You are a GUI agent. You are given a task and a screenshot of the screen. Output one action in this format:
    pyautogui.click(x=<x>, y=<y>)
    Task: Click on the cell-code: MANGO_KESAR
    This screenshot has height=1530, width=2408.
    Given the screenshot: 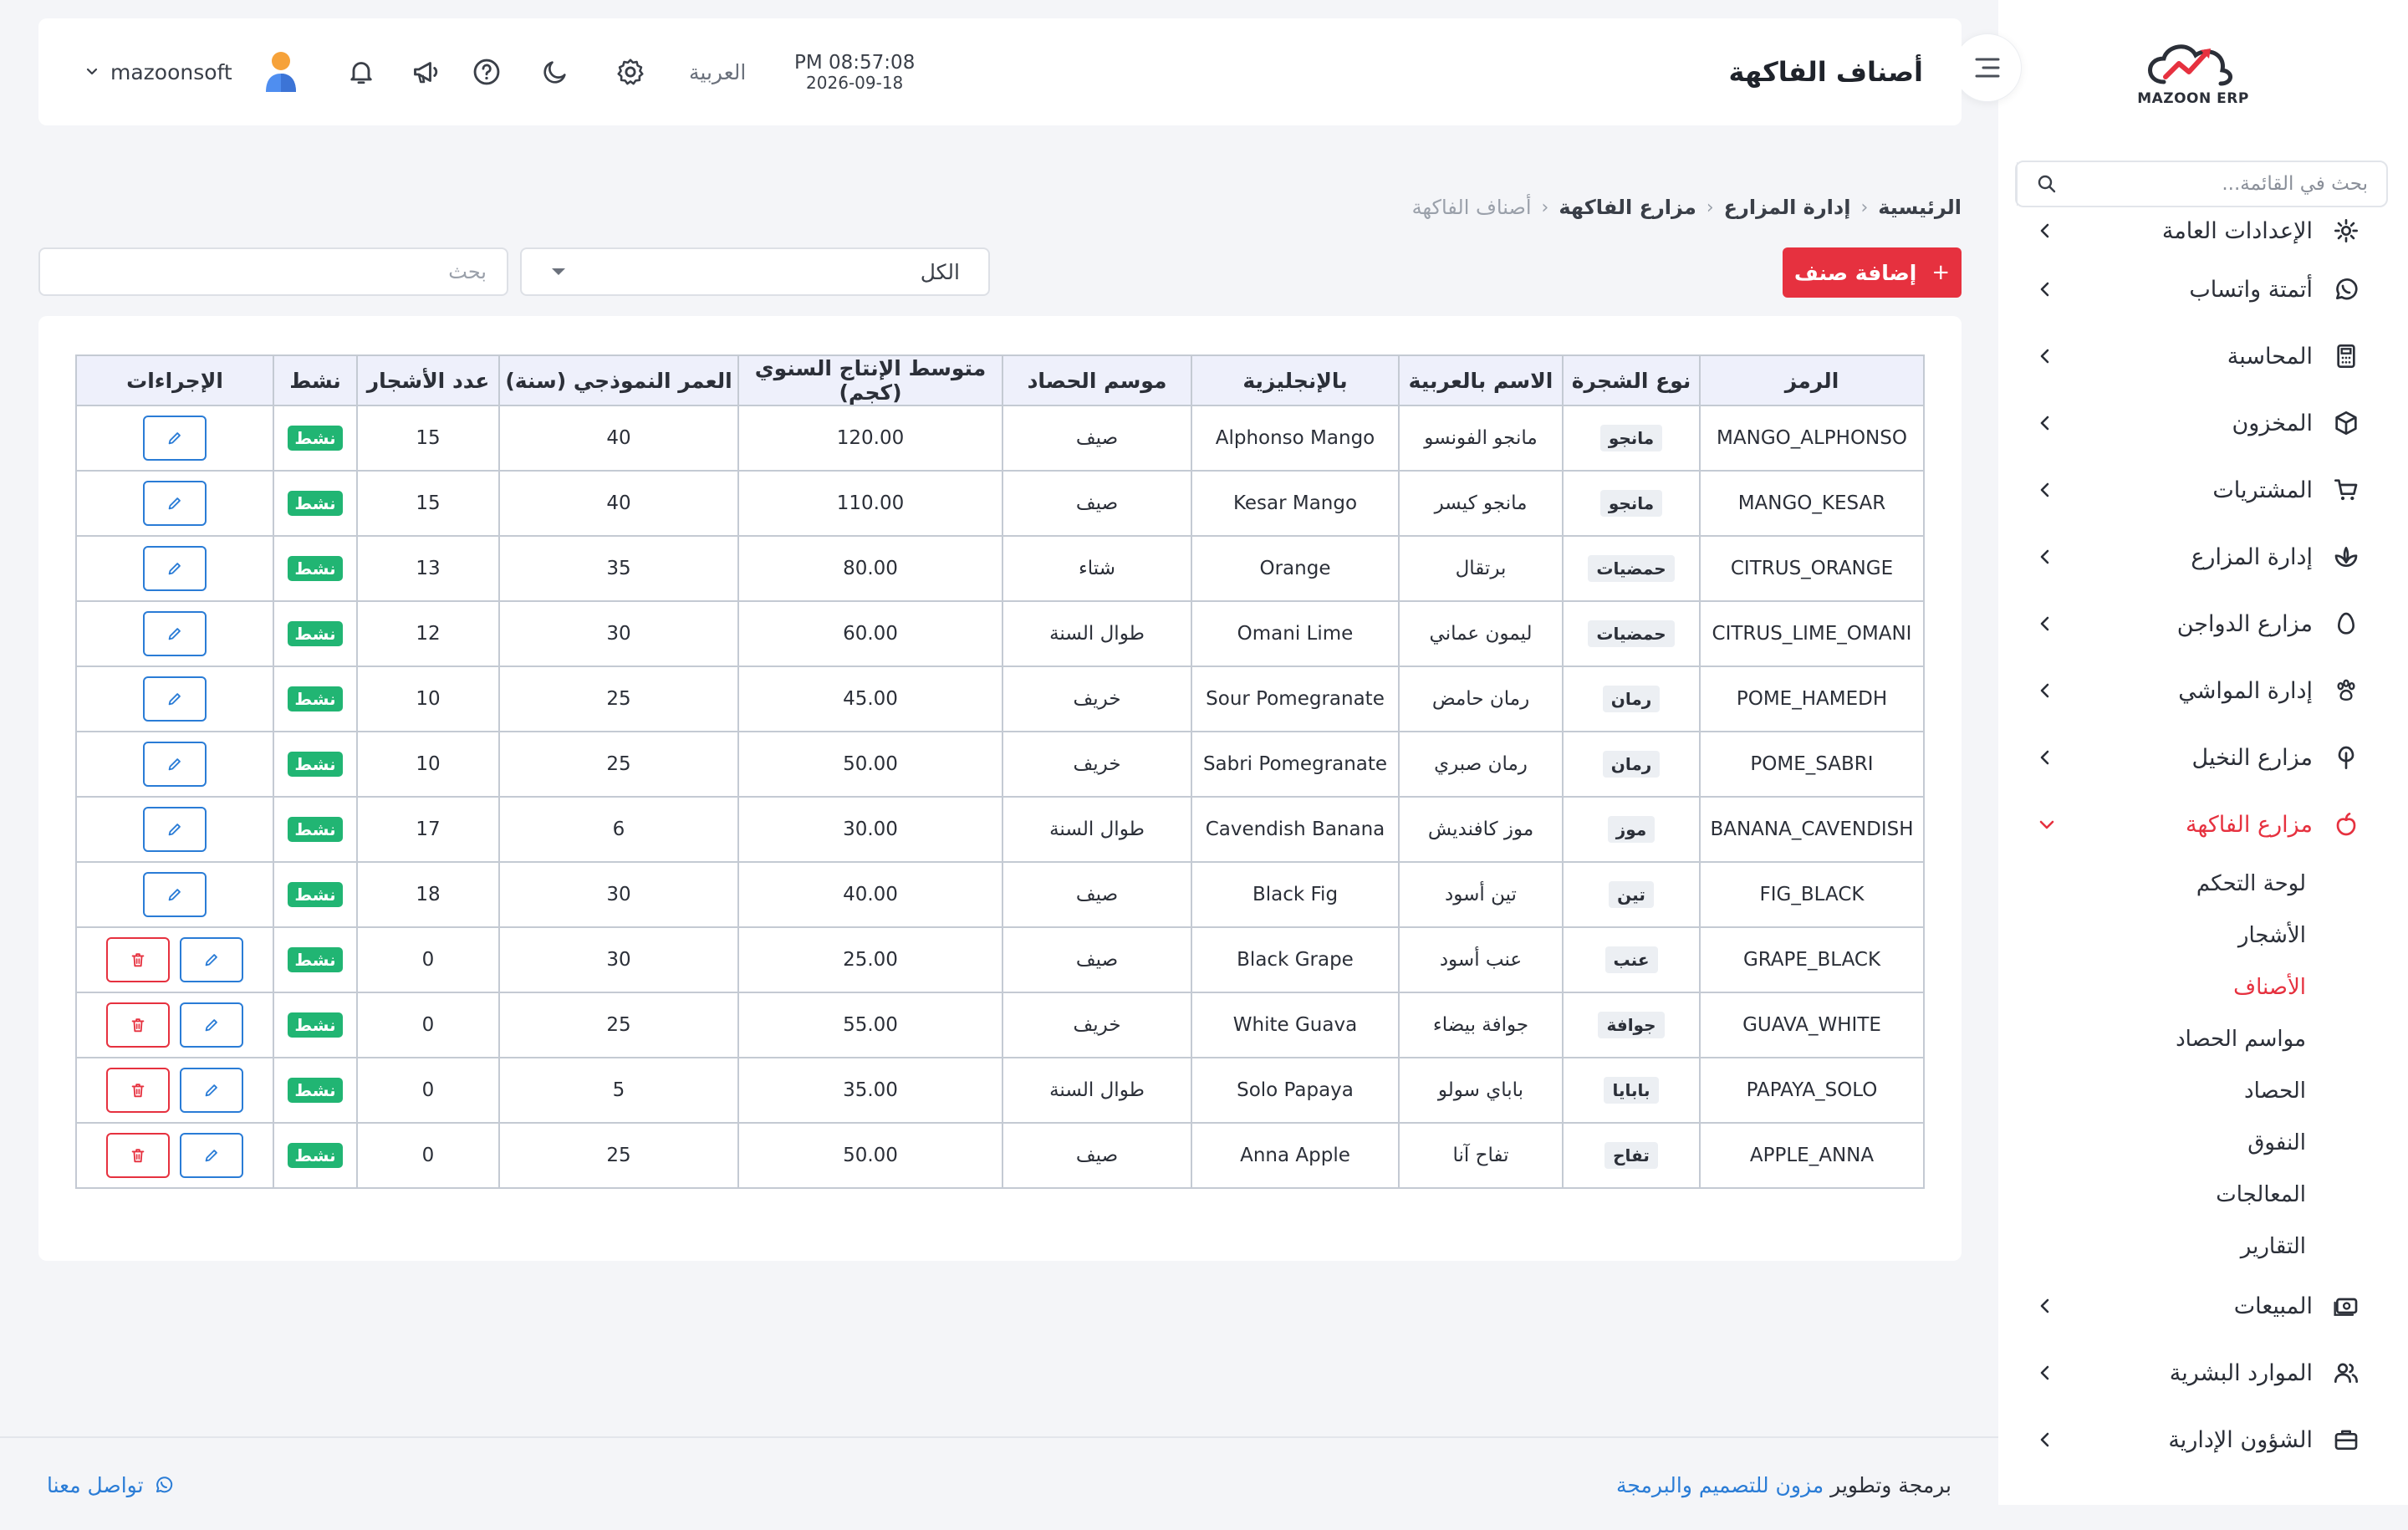 What is the action you would take?
    pyautogui.click(x=1812, y=504)
    